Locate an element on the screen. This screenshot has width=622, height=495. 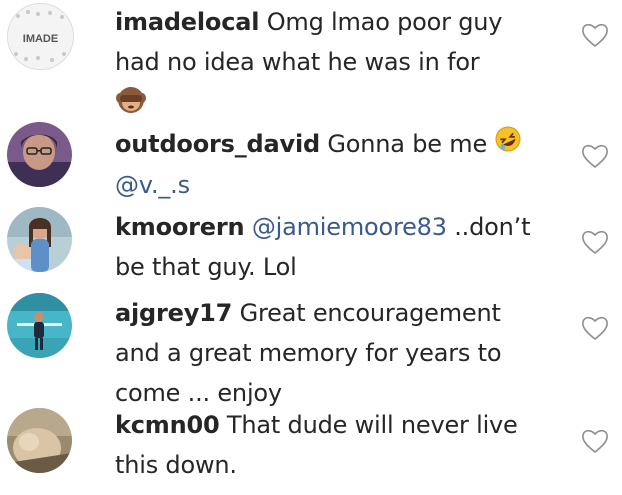
comment-body: ..don’t is located at coordinates (492, 227).